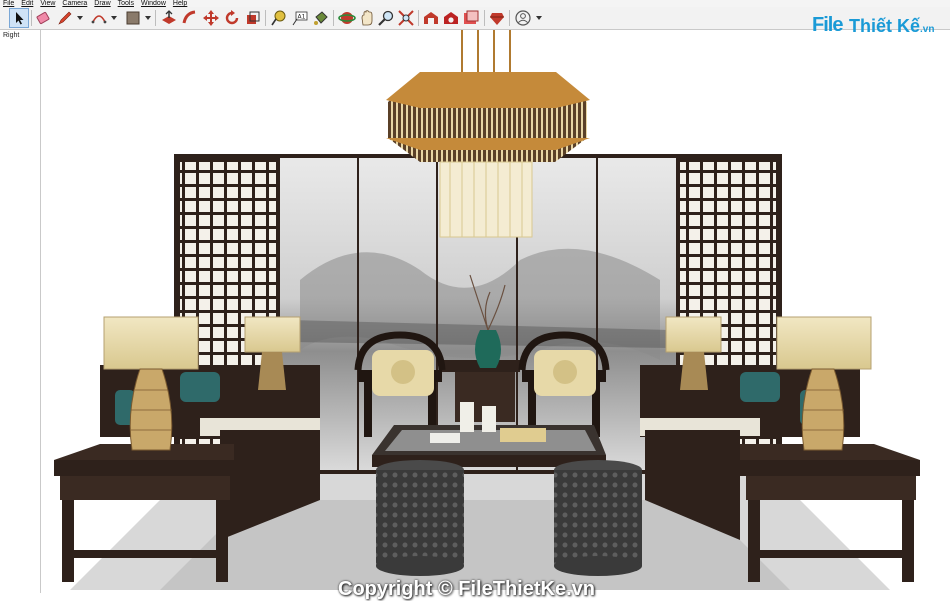 This screenshot has height=601, width=950. I want to click on select-icon, so click(19, 18).